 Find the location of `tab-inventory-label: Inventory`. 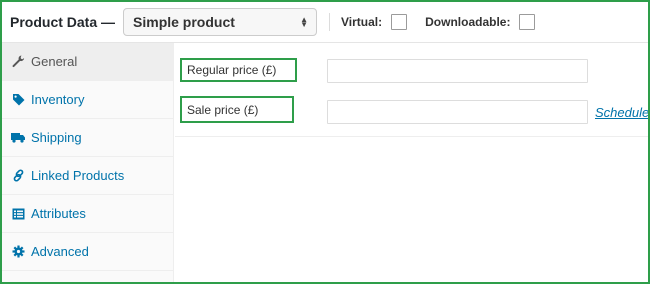

tab-inventory-label: Inventory is located at coordinates (58, 99).